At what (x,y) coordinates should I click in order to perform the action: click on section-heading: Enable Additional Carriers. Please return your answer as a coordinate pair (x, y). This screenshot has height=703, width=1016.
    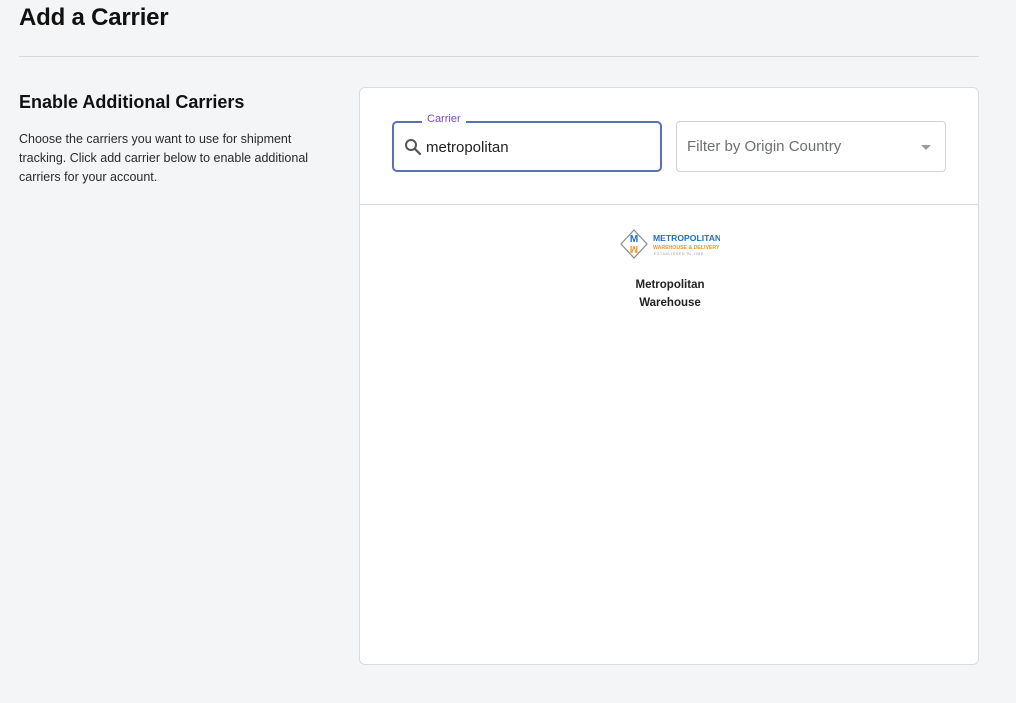
    Looking at the image, I should click on (132, 102).